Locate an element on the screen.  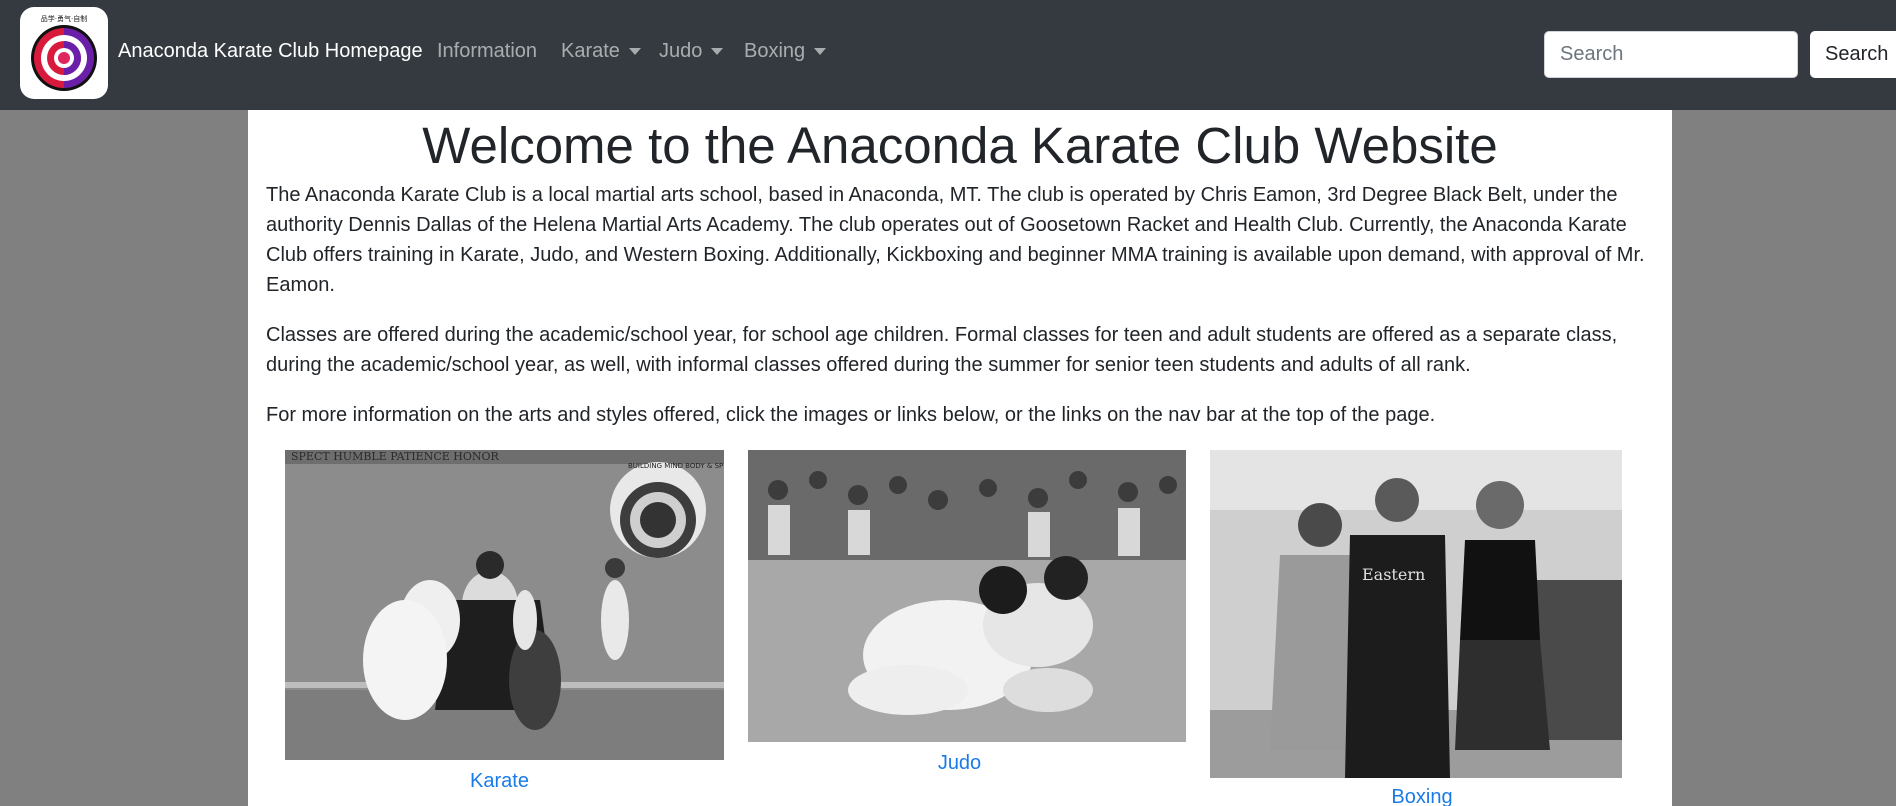
boxing-card: Eastern Boxing is located at coordinates (1416, 628).